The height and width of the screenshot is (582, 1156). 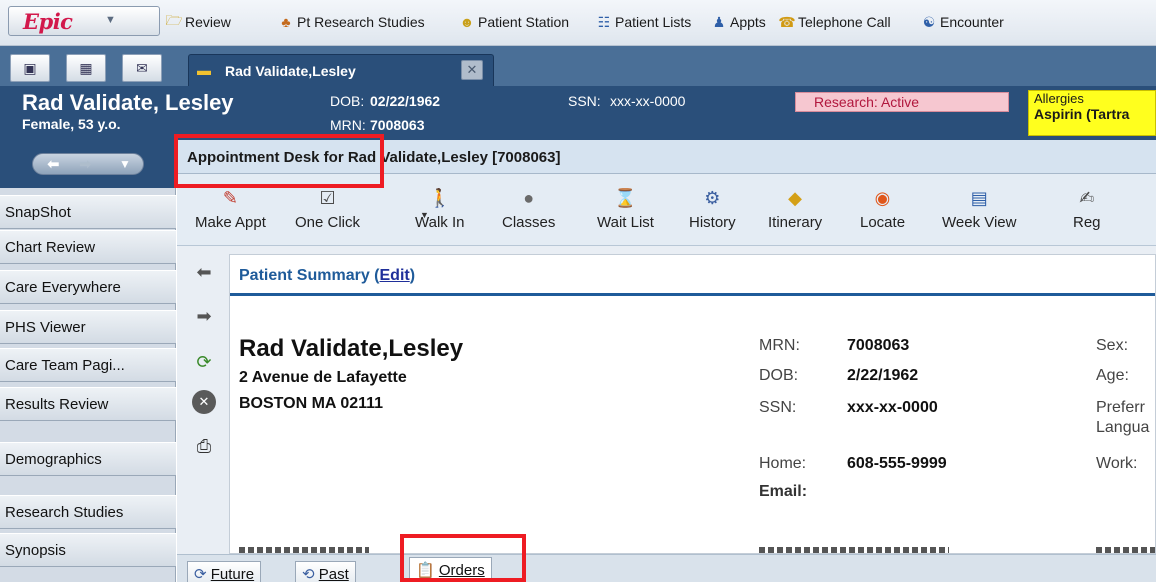 I want to click on mrn-label: MRN:, so click(x=348, y=125).